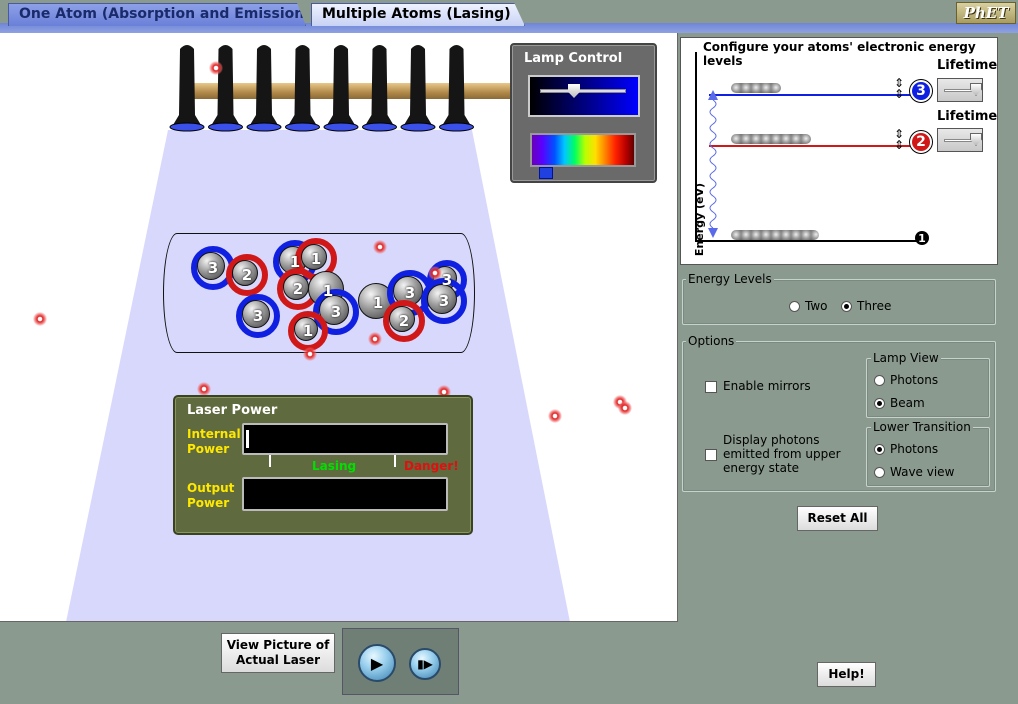 This screenshot has width=1018, height=704. What do you see at coordinates (921, 142) in the screenshot?
I see `level-2-badge: 2` at bounding box center [921, 142].